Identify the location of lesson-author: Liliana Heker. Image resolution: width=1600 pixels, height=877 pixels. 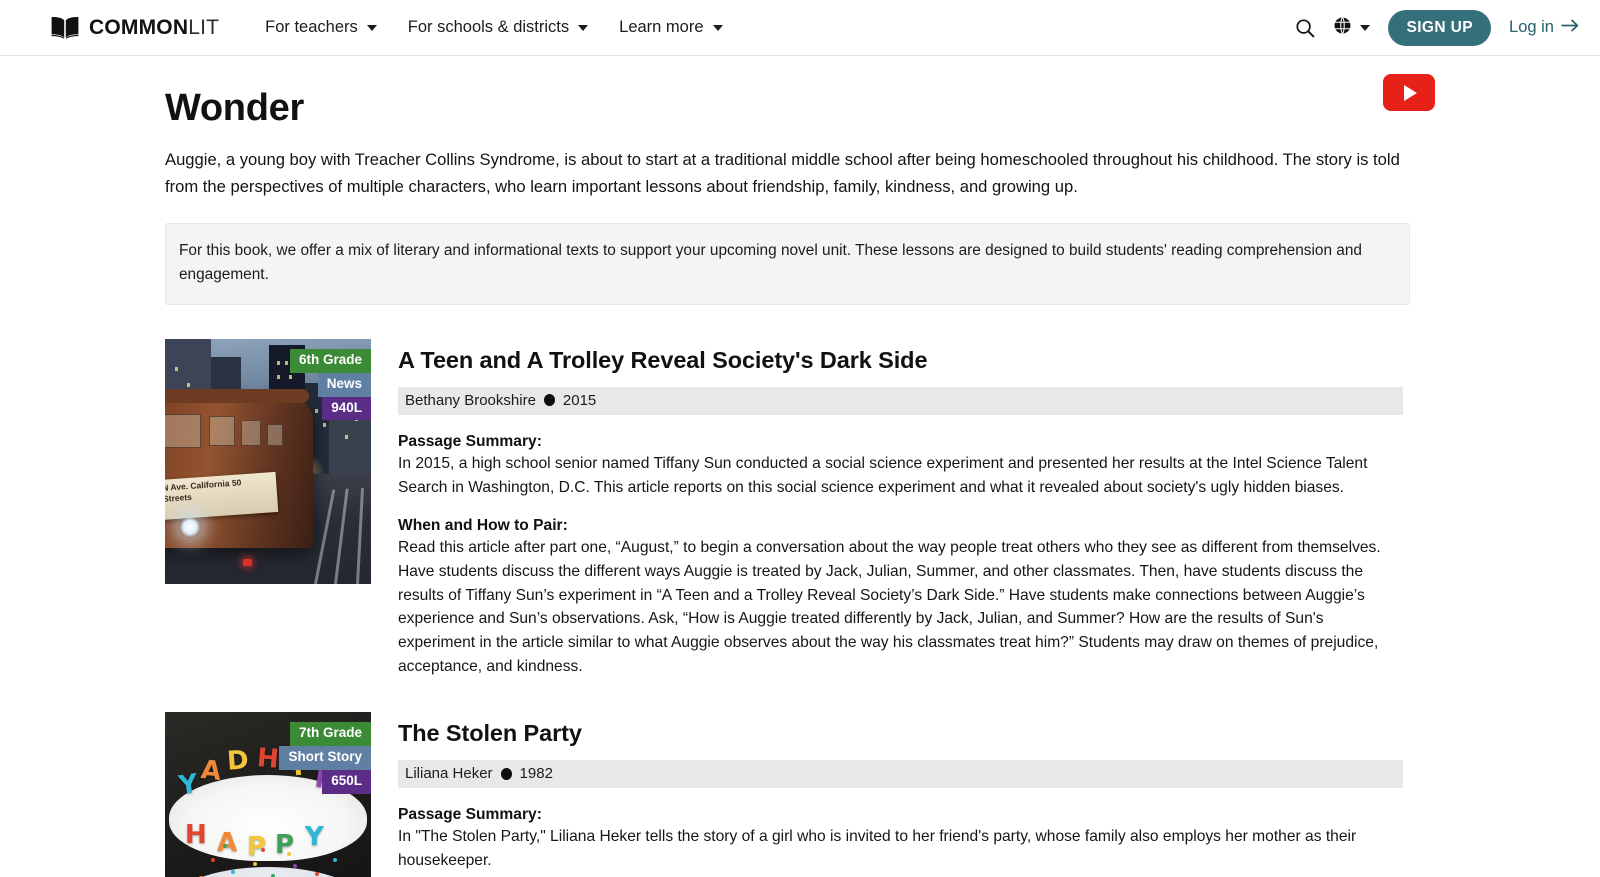
(449, 774).